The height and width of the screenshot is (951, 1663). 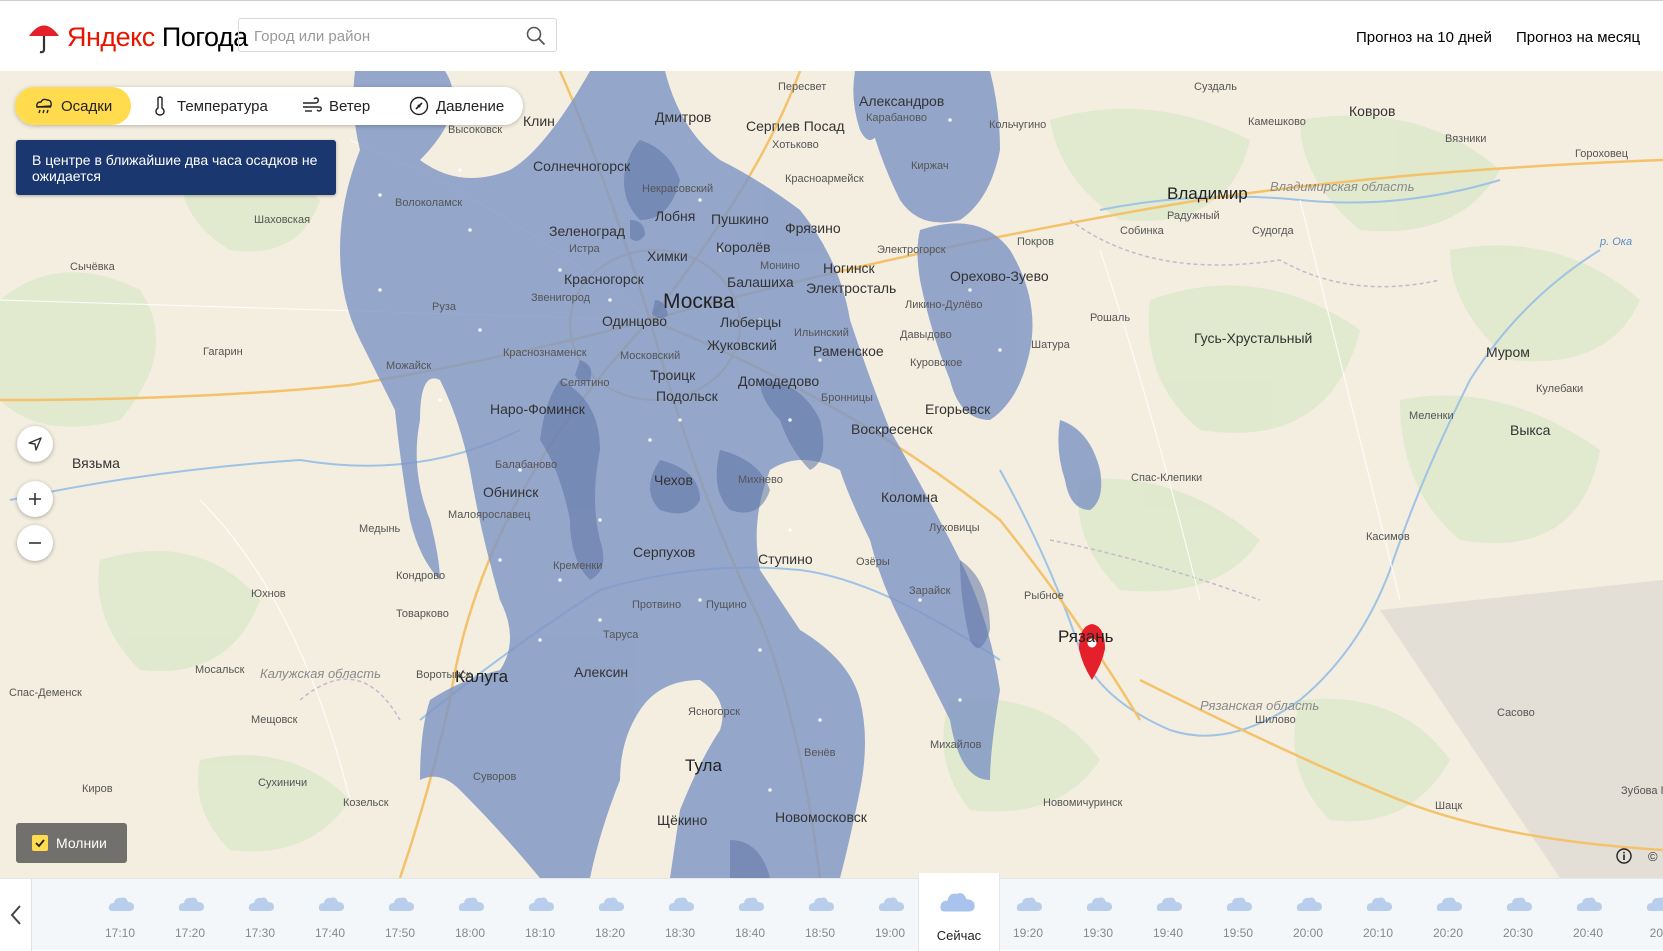 I want to click on timeline-slot: 20:30, so click(x=1518, y=915).